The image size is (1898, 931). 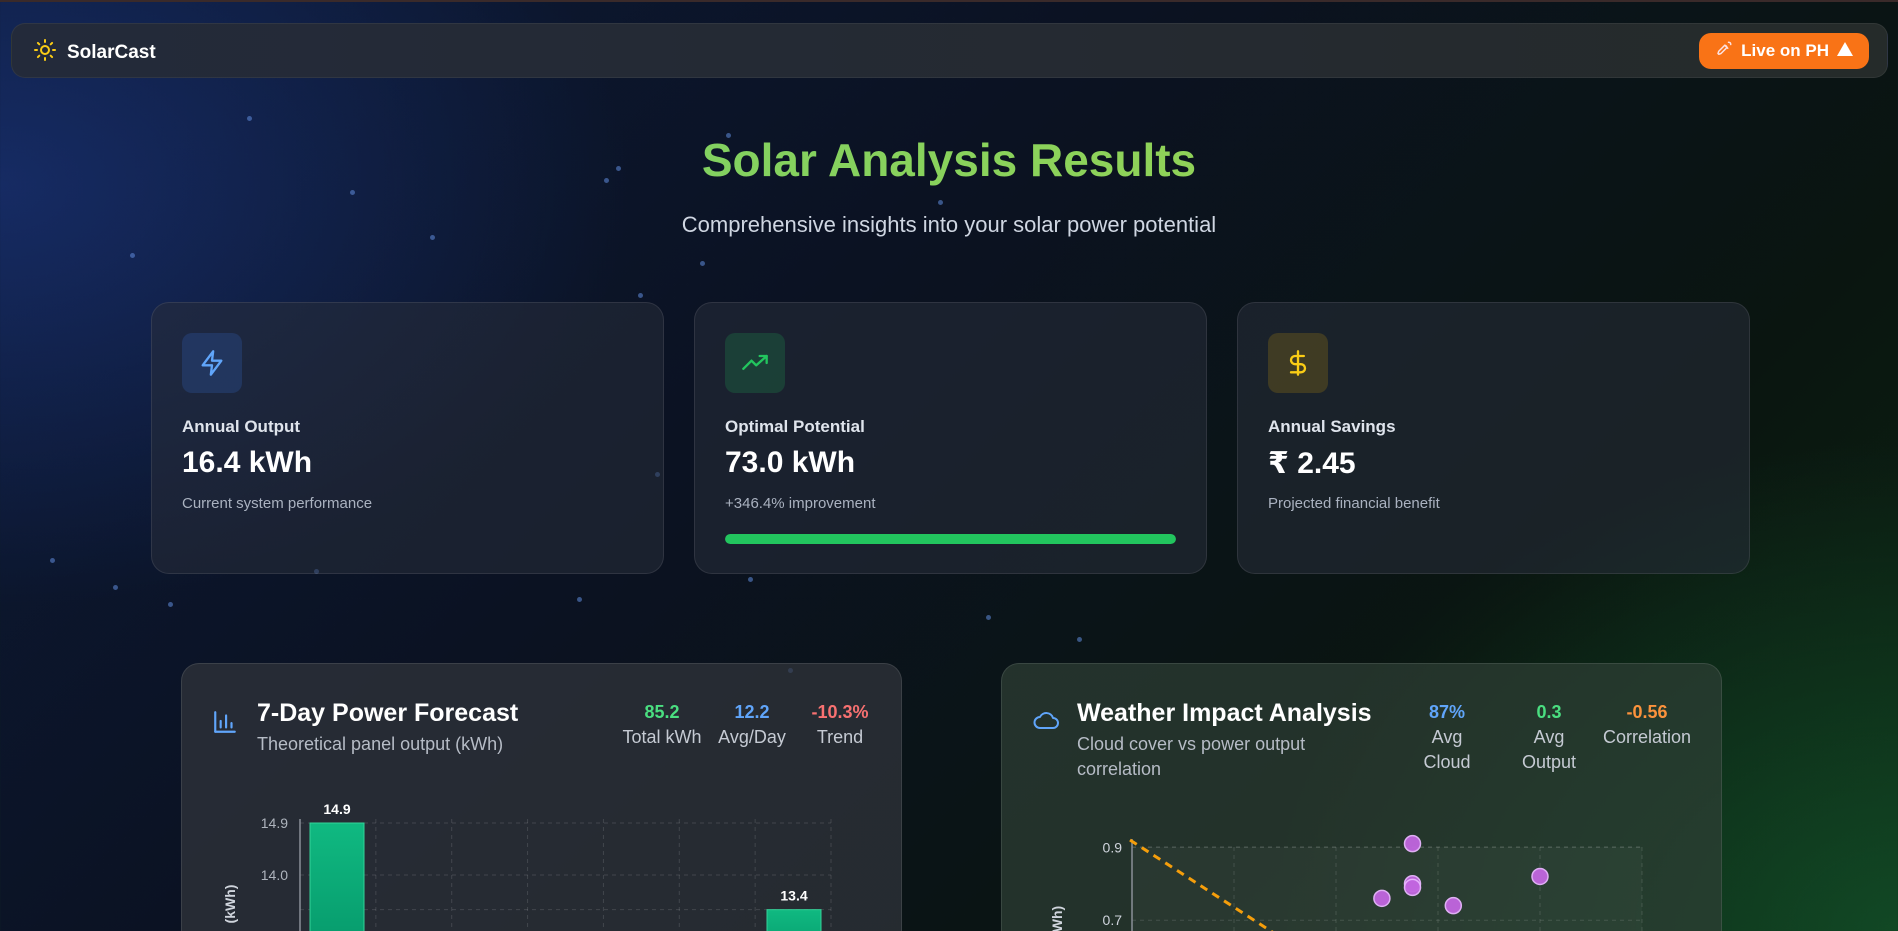 What do you see at coordinates (241, 426) in the screenshot?
I see `stat-label: Annual Output` at bounding box center [241, 426].